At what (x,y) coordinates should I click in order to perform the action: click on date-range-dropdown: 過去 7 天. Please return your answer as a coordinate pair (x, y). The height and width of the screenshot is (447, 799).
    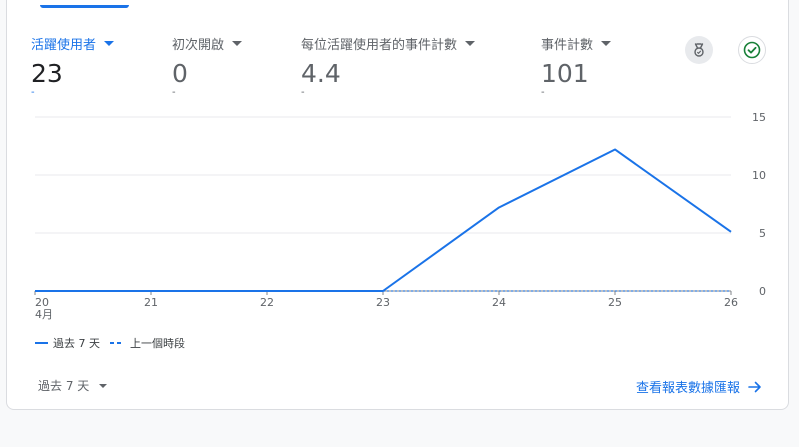
    Looking at the image, I should click on (73, 385).